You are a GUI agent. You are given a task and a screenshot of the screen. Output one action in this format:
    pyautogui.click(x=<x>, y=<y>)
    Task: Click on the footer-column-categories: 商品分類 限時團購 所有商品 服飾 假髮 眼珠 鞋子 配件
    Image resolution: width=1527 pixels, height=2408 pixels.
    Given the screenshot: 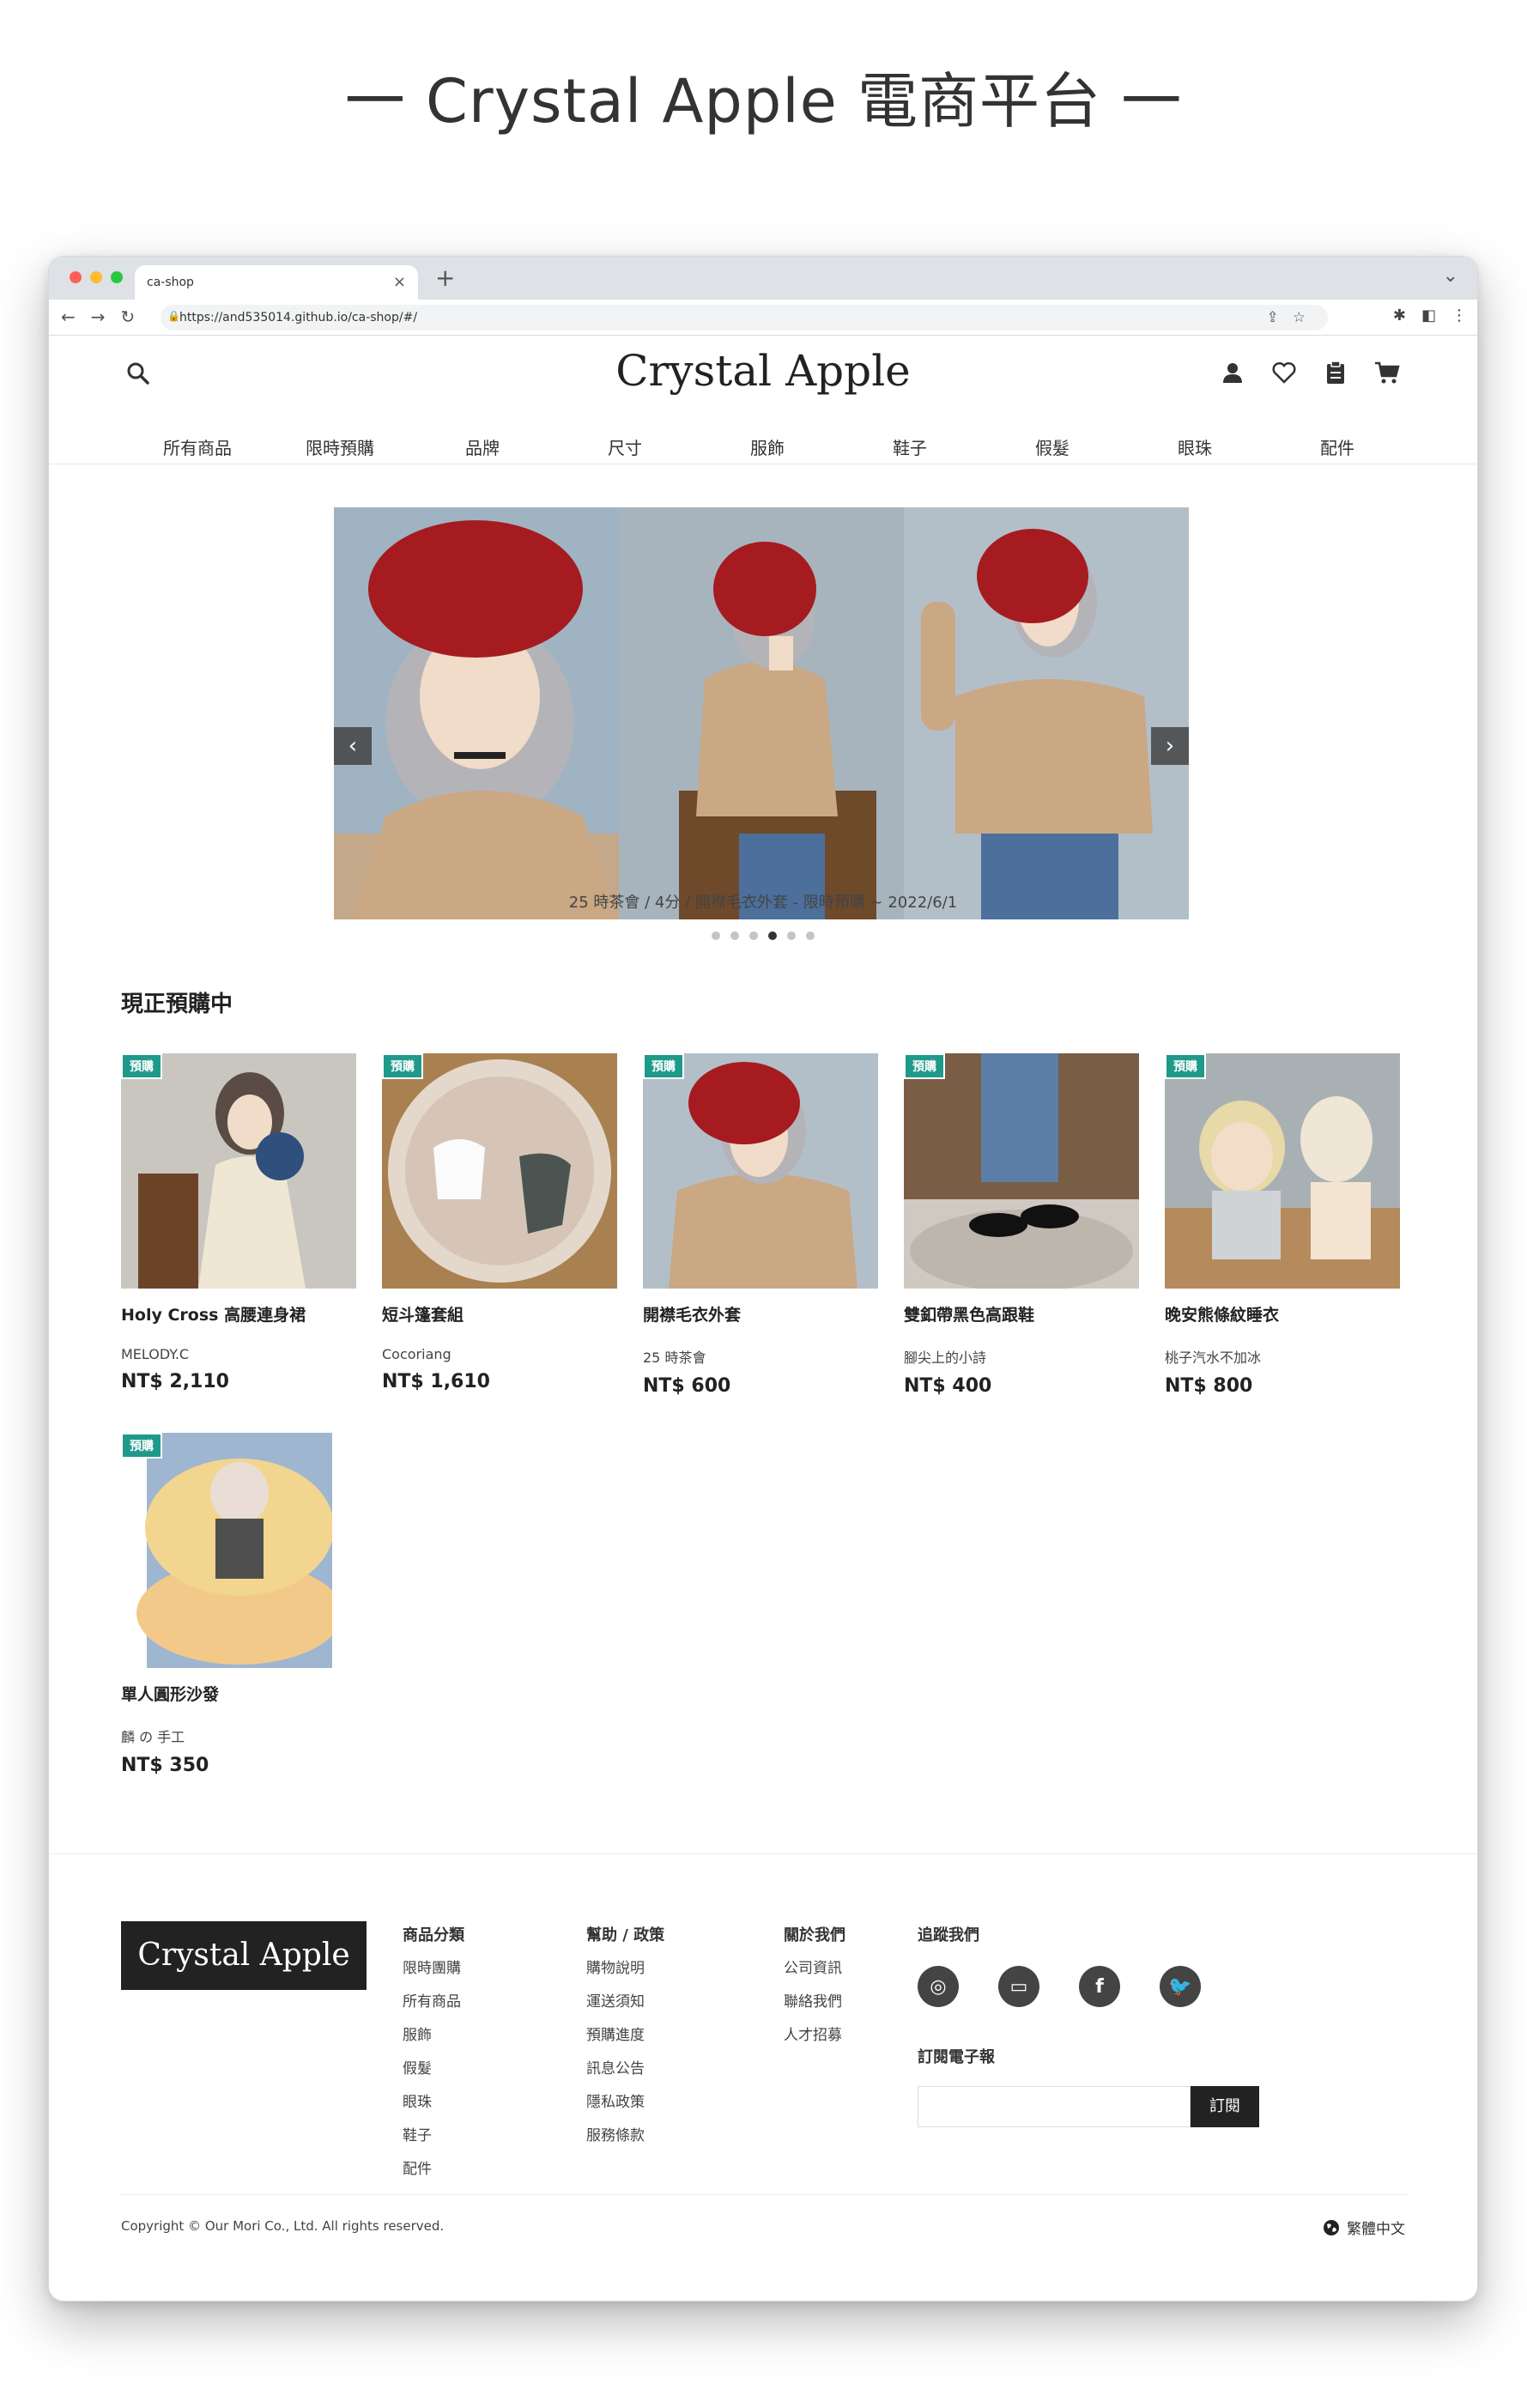 What is the action you would take?
    pyautogui.click(x=433, y=2056)
    